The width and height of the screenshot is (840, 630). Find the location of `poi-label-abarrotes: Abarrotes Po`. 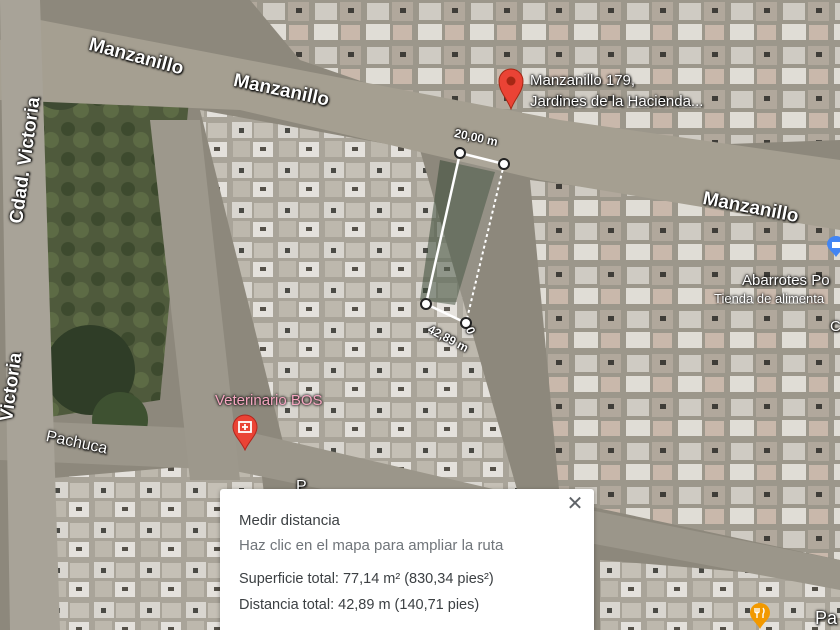

poi-label-abarrotes: Abarrotes Po is located at coordinates (786, 280).